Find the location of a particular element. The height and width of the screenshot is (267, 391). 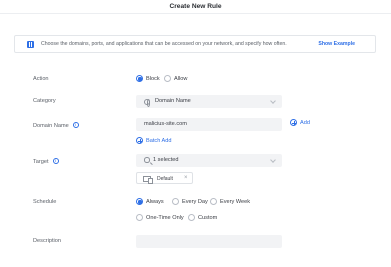

show-example-link: Show Example is located at coordinates (336, 44).